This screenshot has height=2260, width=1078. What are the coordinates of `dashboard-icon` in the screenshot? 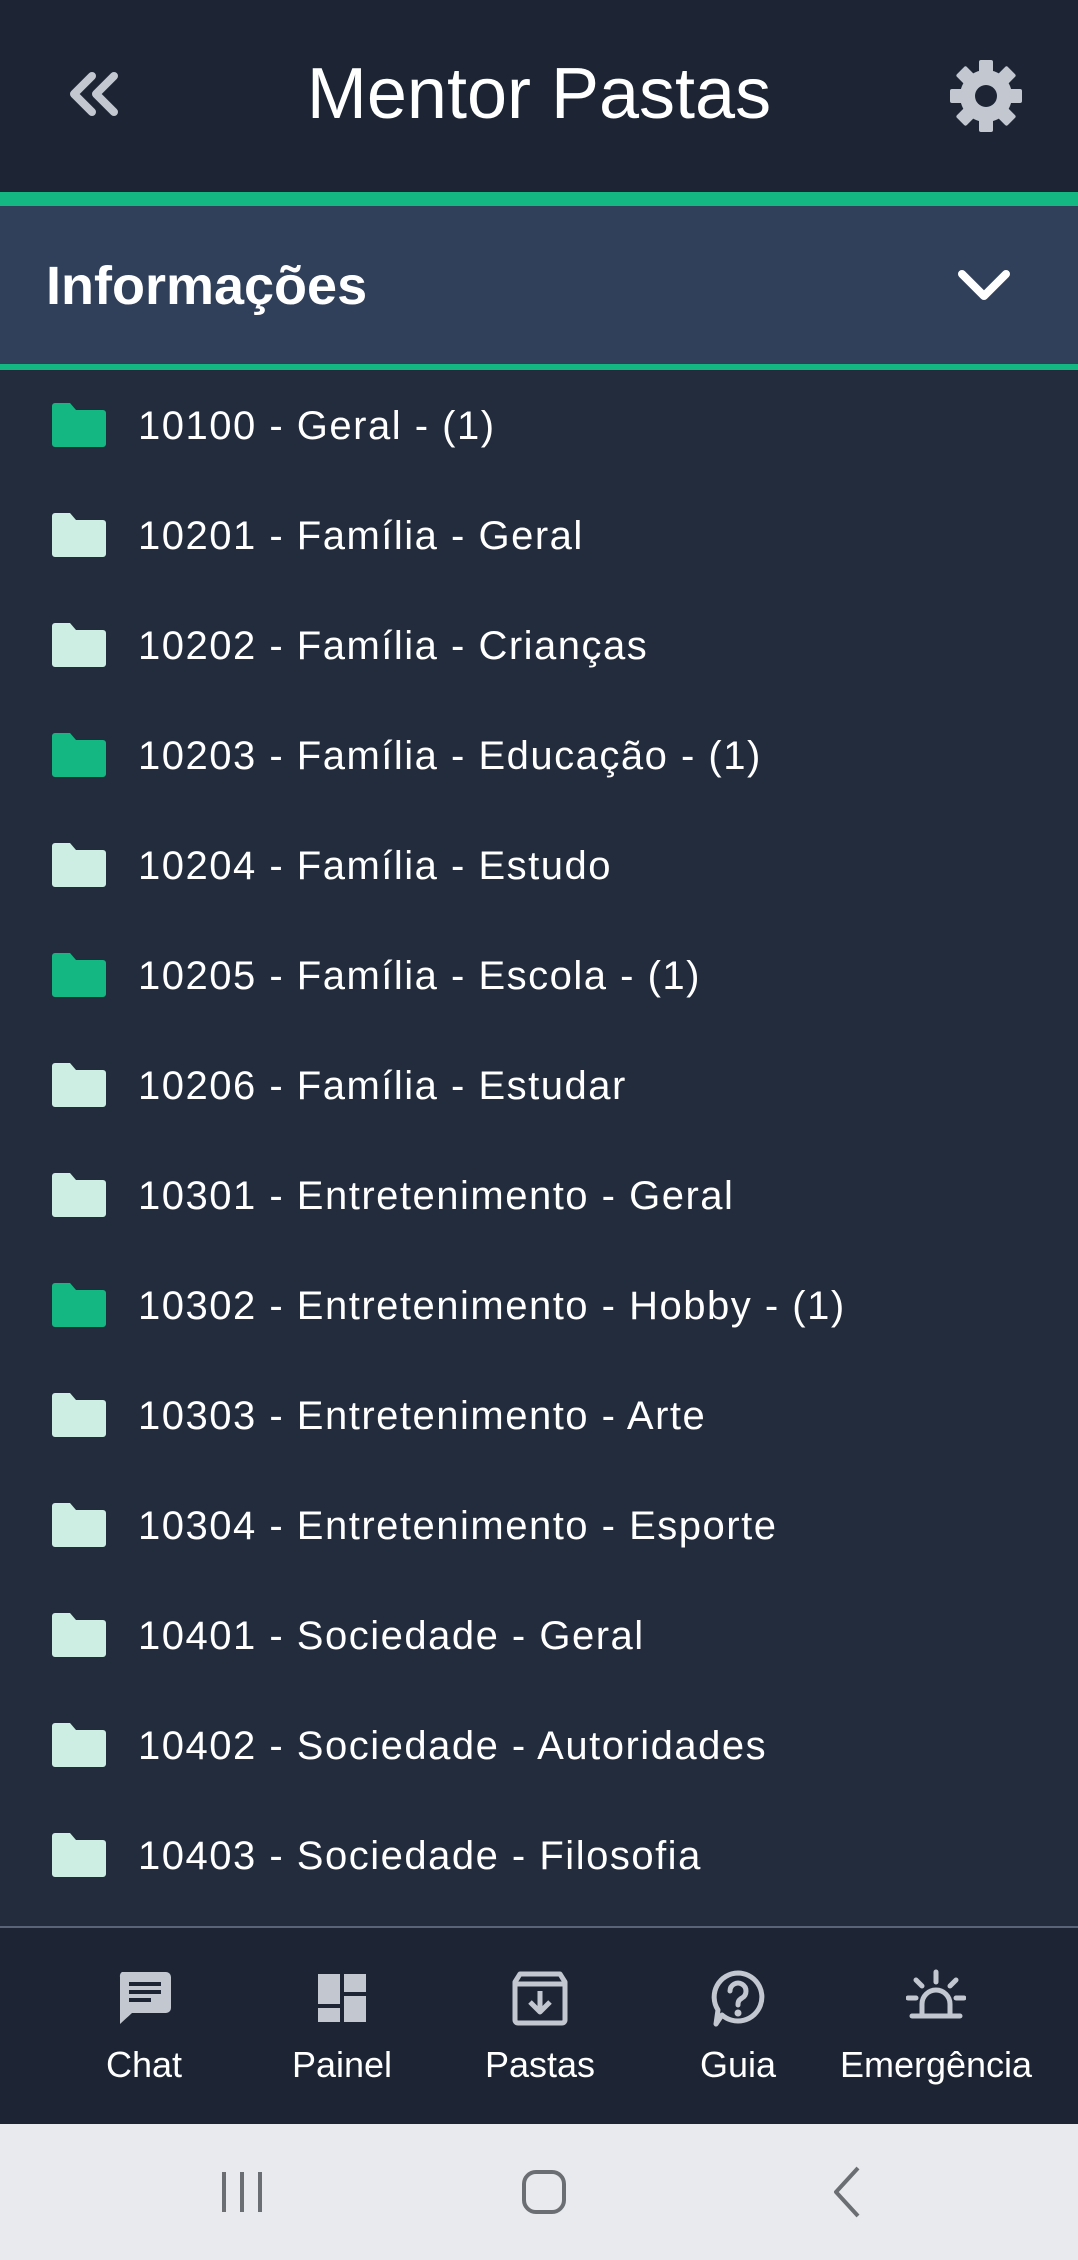 It's located at (342, 1998).